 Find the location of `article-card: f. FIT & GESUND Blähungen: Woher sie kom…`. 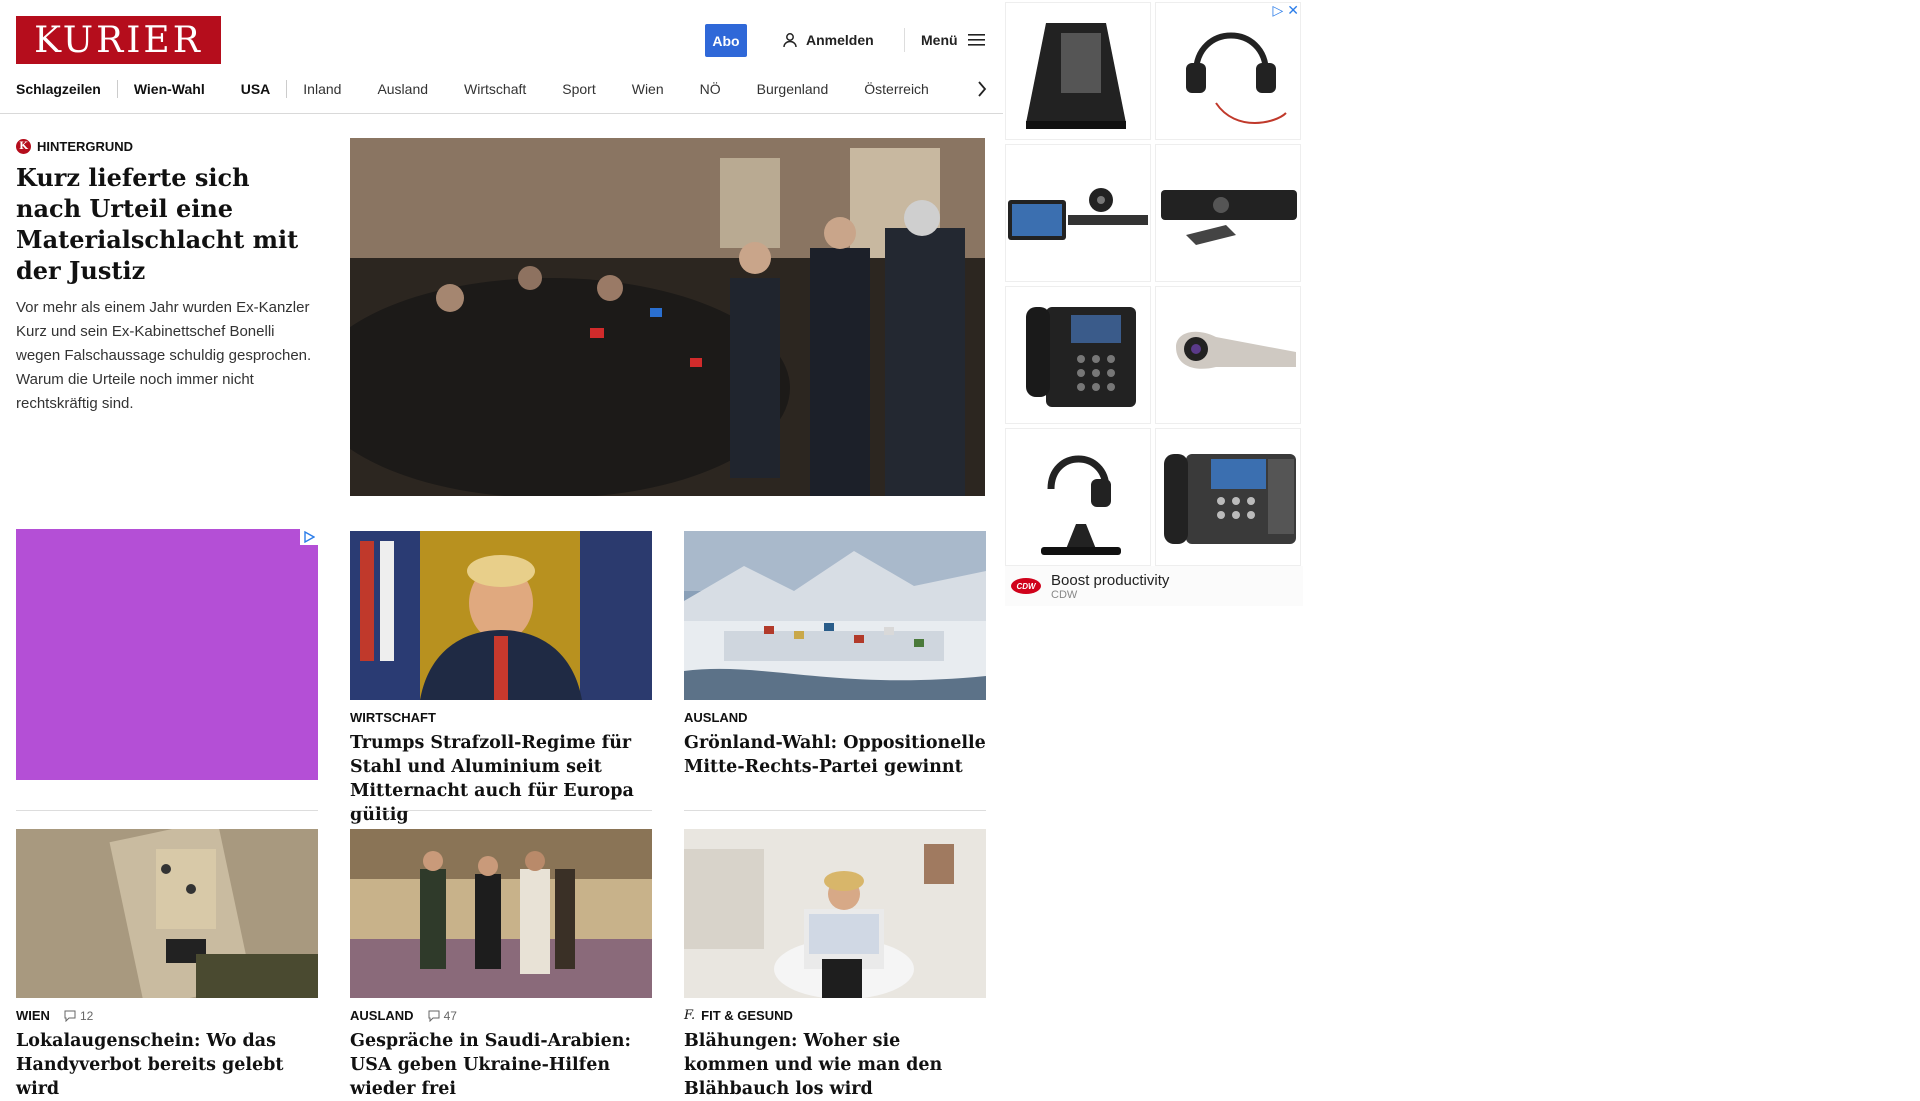

article-card: f. FIT & GESUND Blähungen: Woher sie kom… is located at coordinates (835, 965).